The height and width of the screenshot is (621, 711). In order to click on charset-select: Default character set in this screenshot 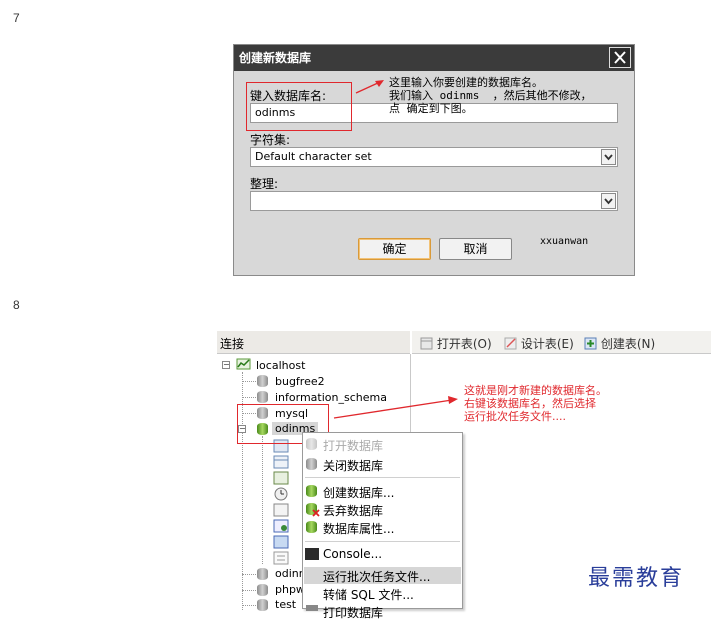, I will do `click(434, 157)`.